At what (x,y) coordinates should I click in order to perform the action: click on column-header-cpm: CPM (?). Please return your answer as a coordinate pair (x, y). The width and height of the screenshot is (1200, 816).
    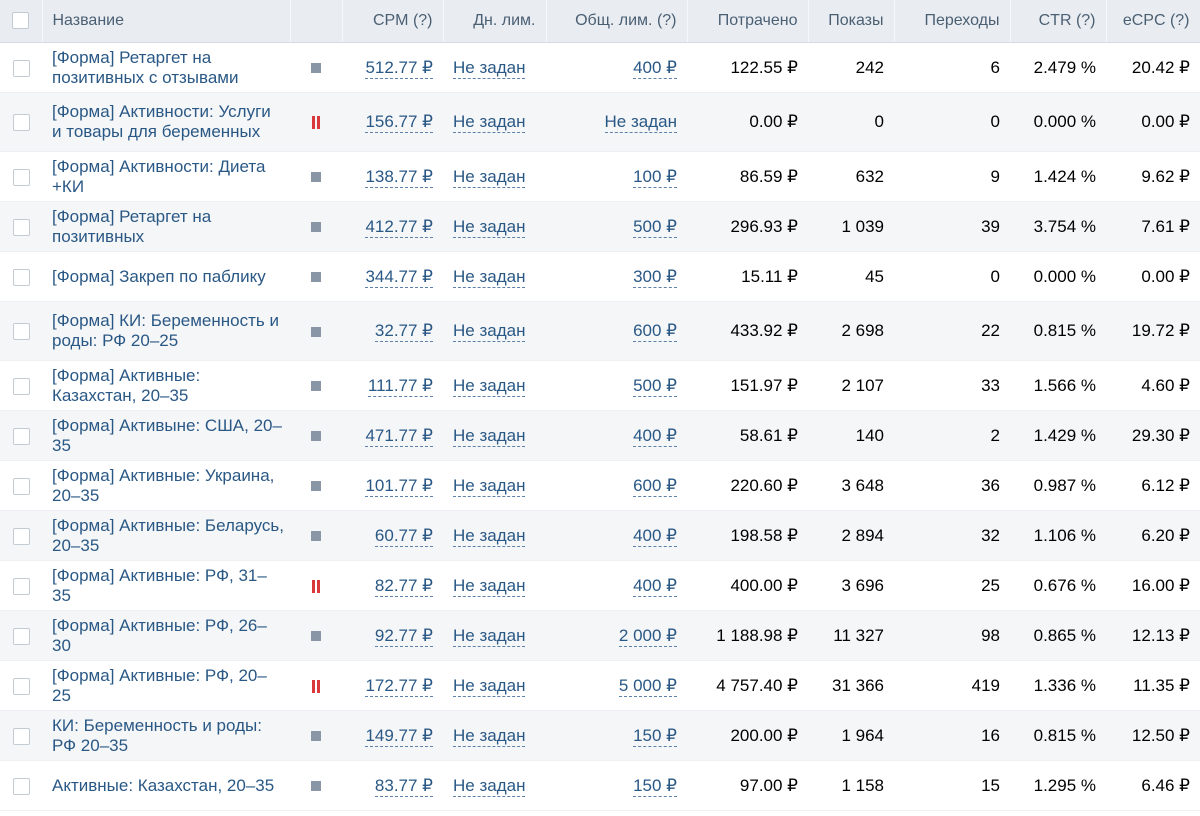
    Looking at the image, I should click on (393, 21).